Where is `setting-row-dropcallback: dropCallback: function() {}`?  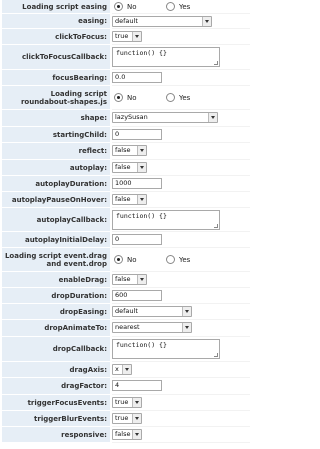
setting-row-dropcallback: dropCallback: function() {} is located at coordinates (125, 349).